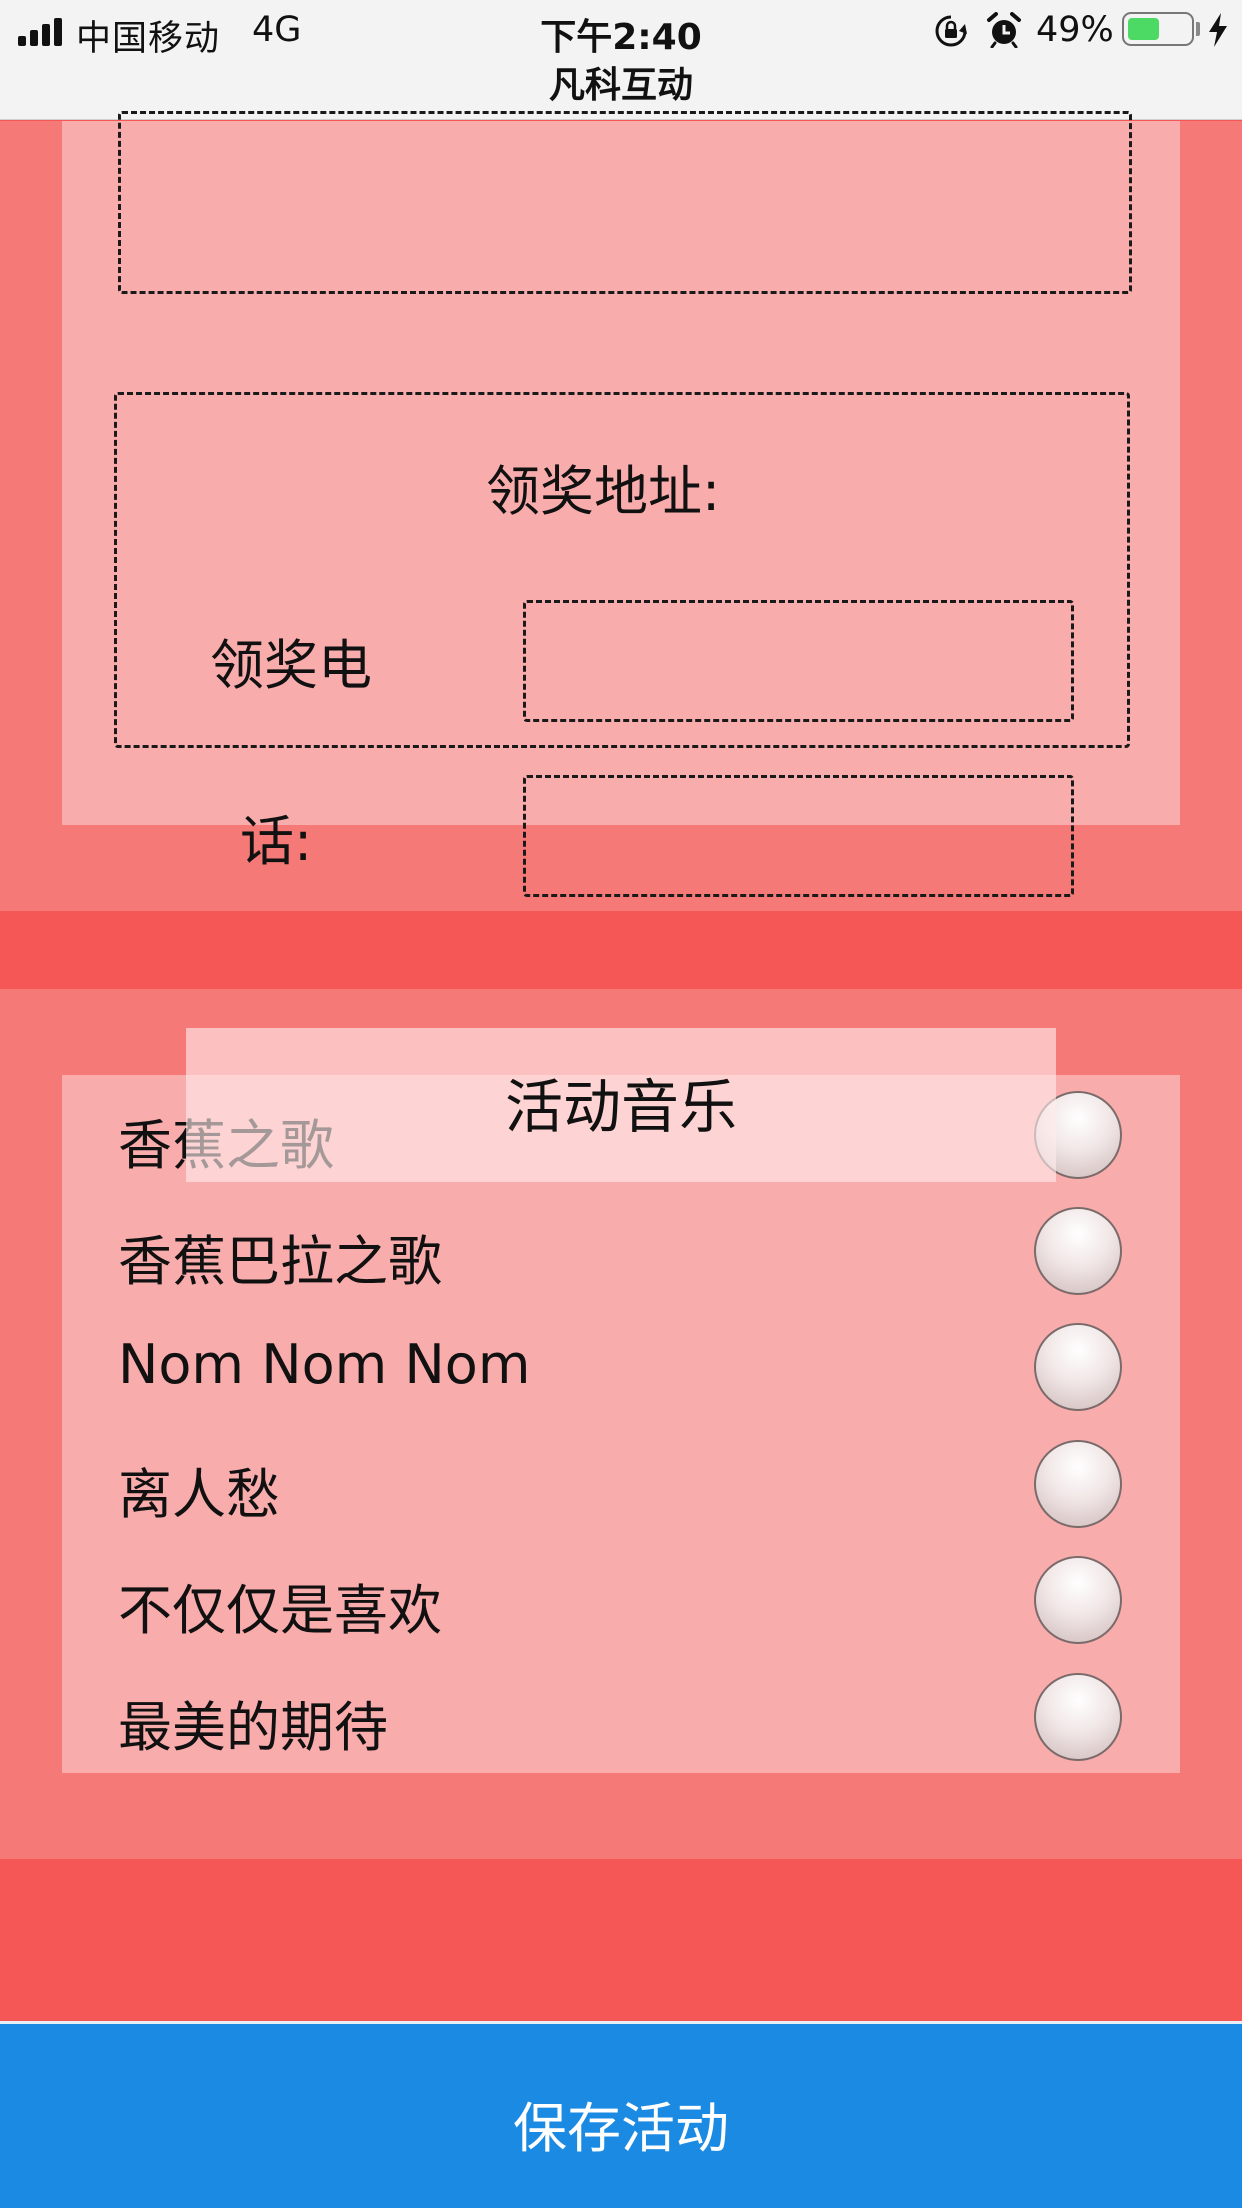 The image size is (1242, 2208). I want to click on prize-description-field, so click(625, 202).